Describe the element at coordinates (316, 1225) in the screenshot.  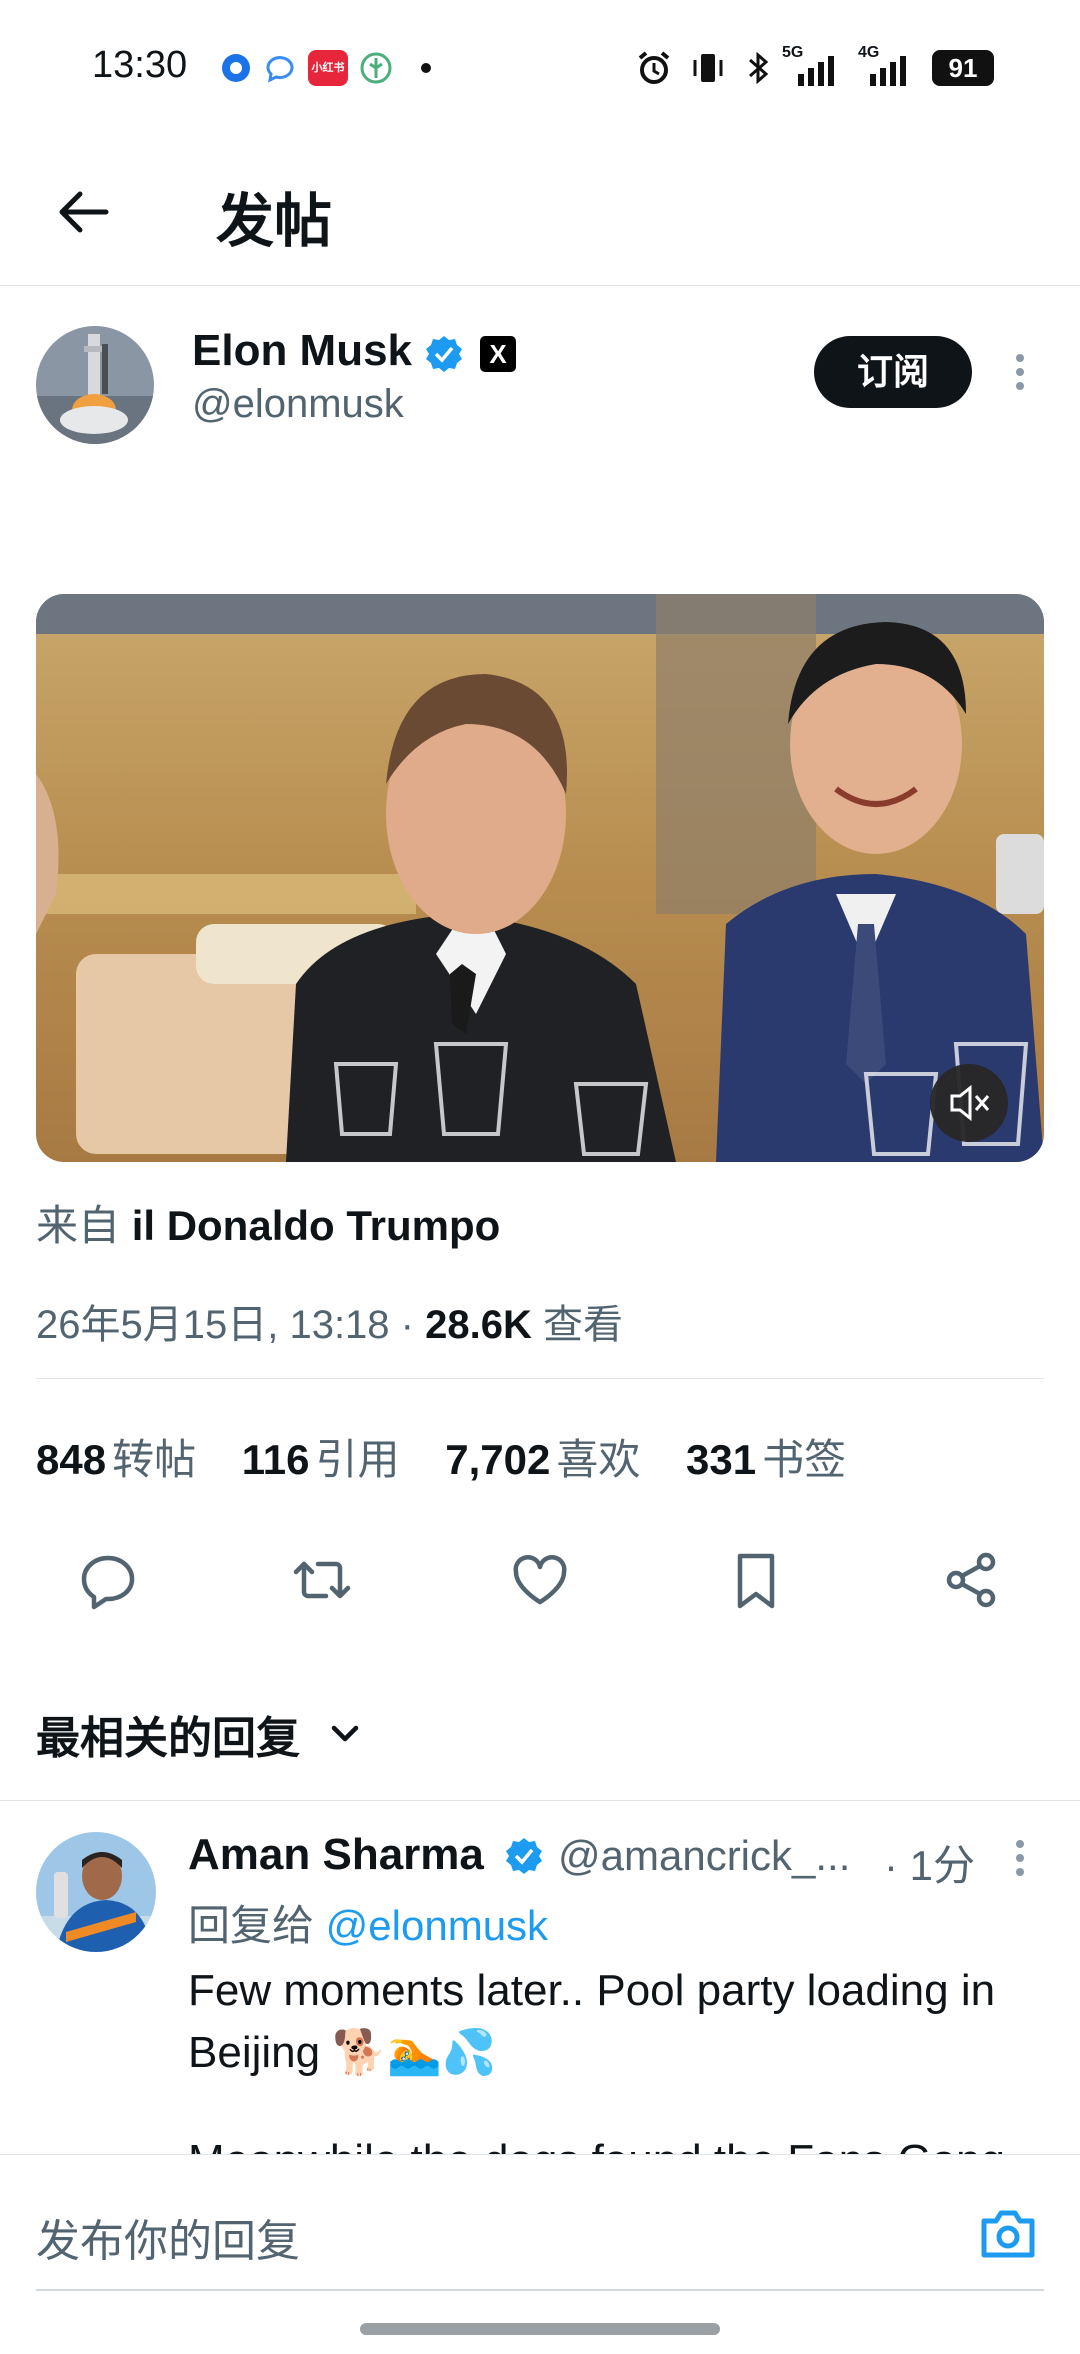
I see `source-name: il Donaldo Trumpo` at that location.